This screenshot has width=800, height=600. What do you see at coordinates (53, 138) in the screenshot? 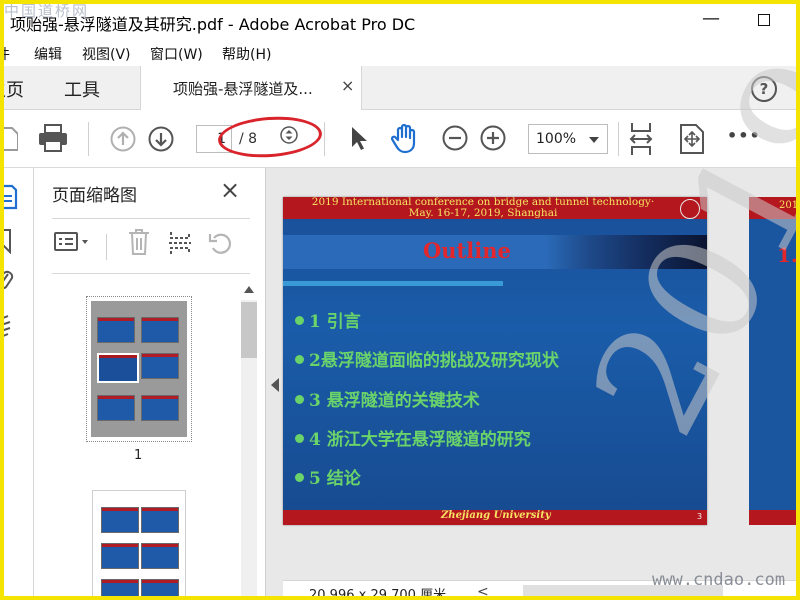
I see `print-icon` at bounding box center [53, 138].